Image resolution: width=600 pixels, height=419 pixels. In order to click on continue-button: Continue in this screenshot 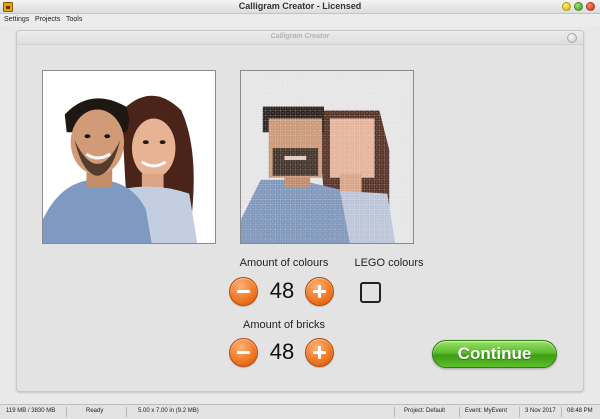, I will do `click(494, 354)`.